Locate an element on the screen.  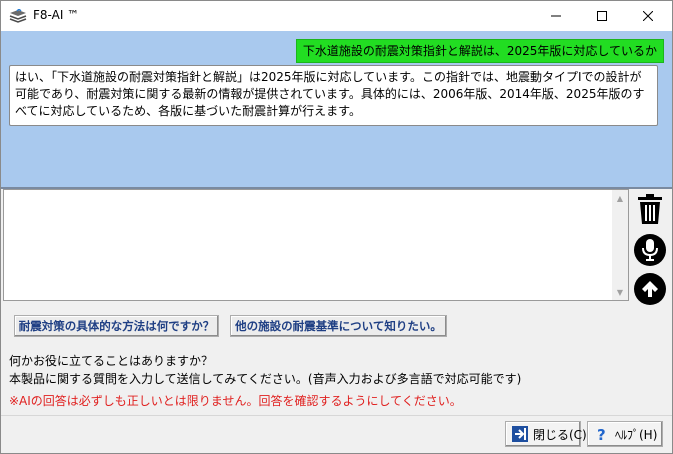
user-message-bubble: 下水道施設の耐震対策指針と解説は、2025年版に対応しているか is located at coordinates (479, 51).